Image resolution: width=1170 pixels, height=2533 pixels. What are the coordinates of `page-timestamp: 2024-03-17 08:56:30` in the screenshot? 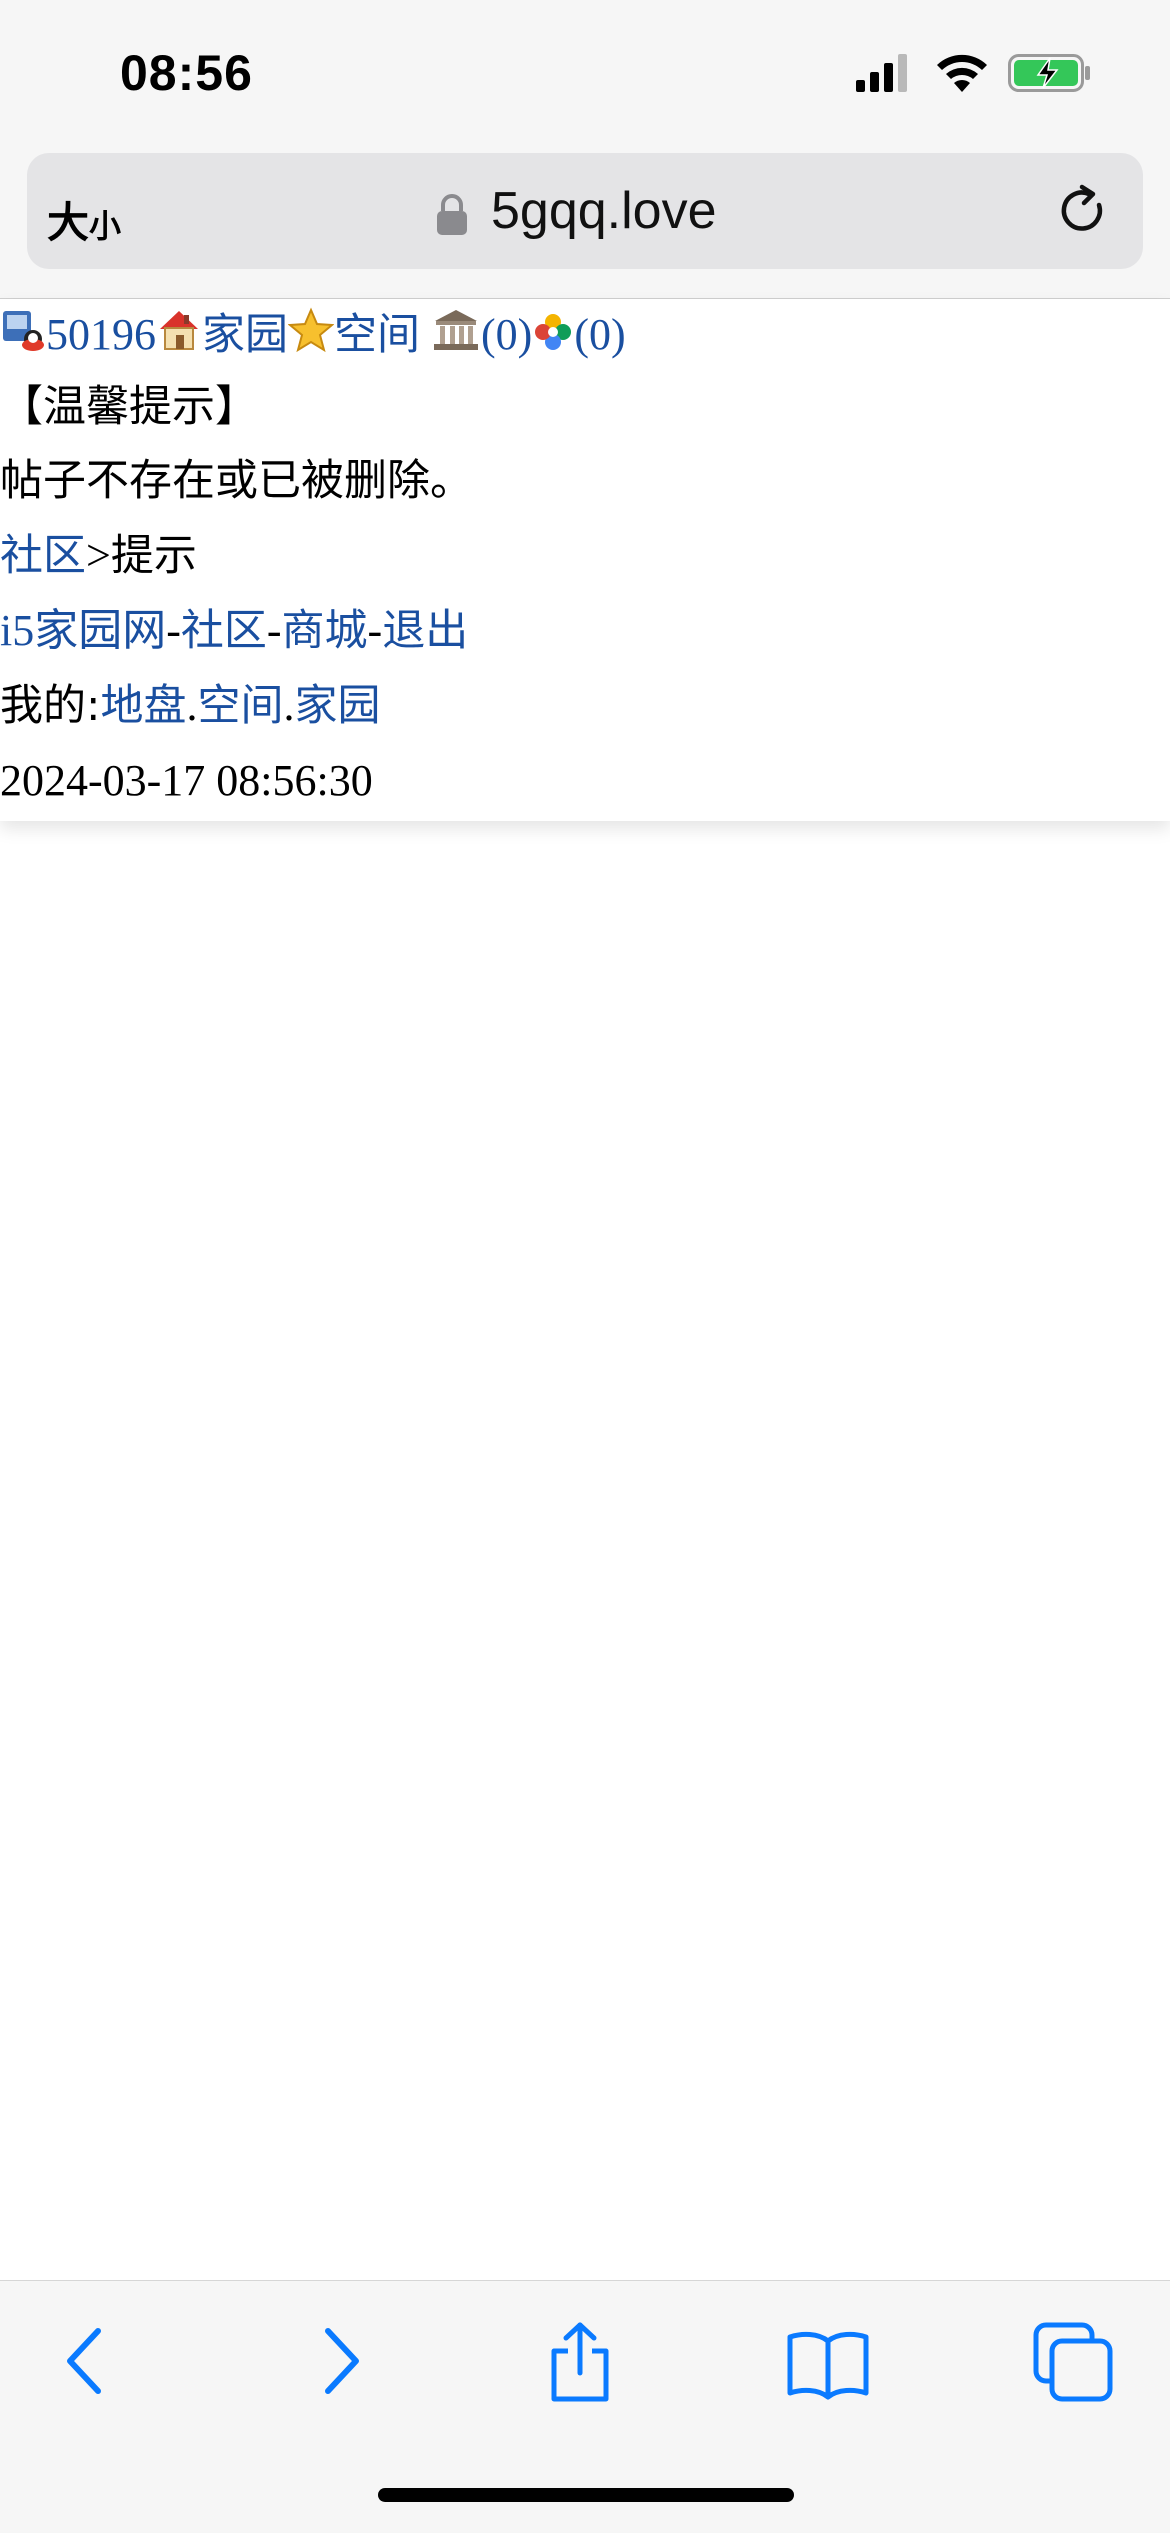 It's located at (186, 780).